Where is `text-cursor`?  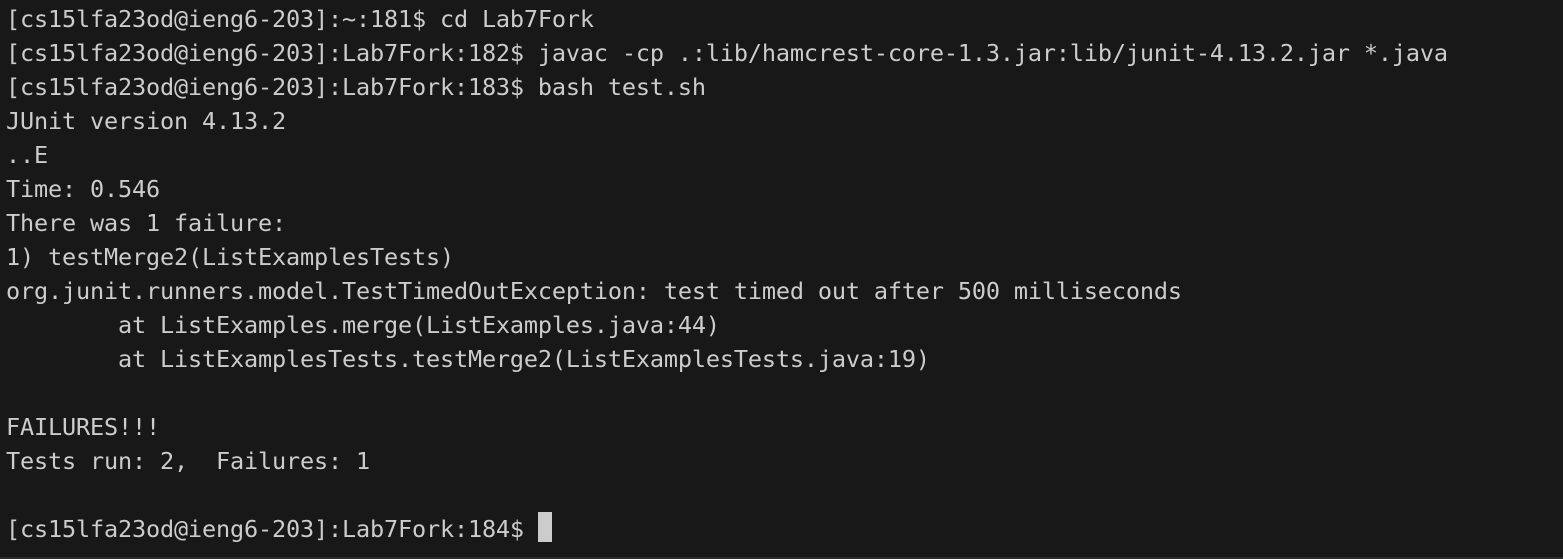
text-cursor is located at coordinates (544, 527).